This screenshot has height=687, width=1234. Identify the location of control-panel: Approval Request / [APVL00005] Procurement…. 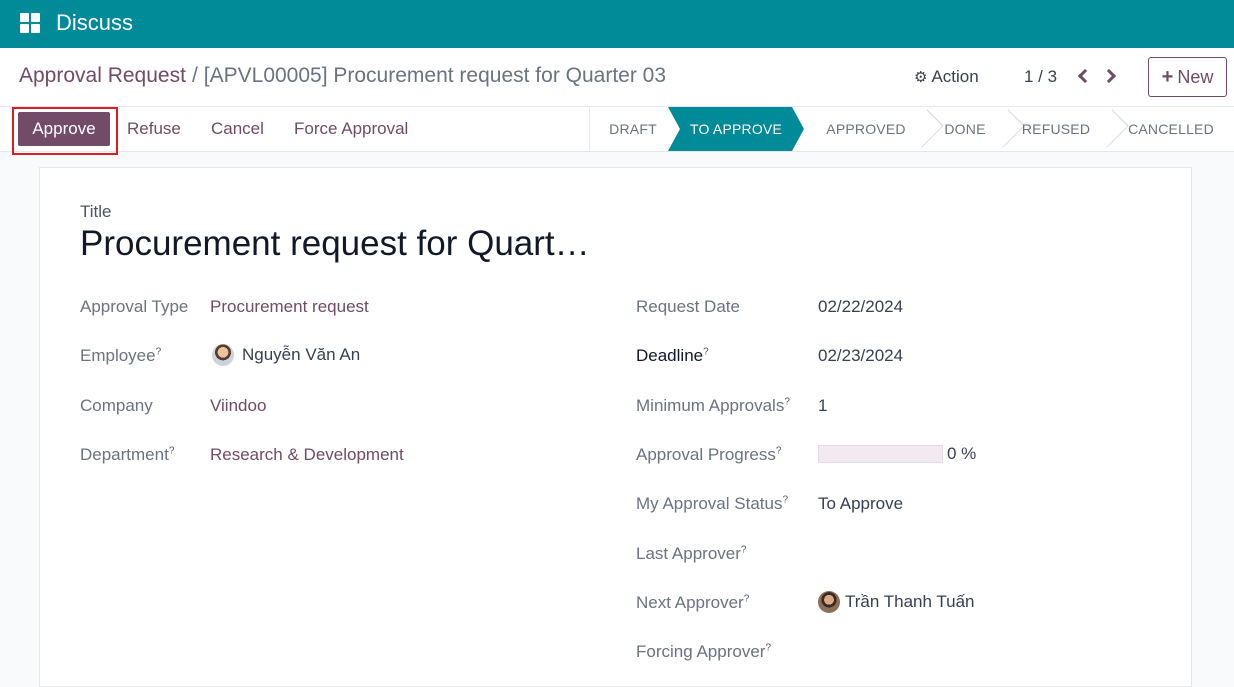
(617, 77).